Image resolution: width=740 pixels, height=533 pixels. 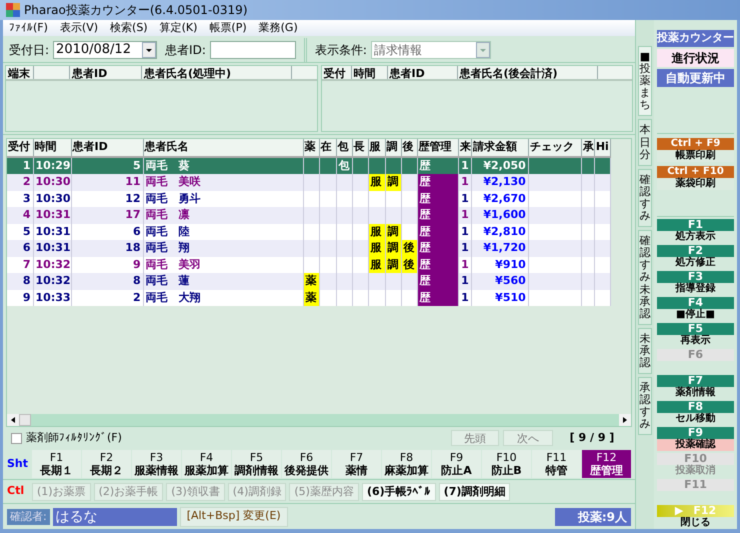 I want to click on patient-id-field, so click(x=253, y=49).